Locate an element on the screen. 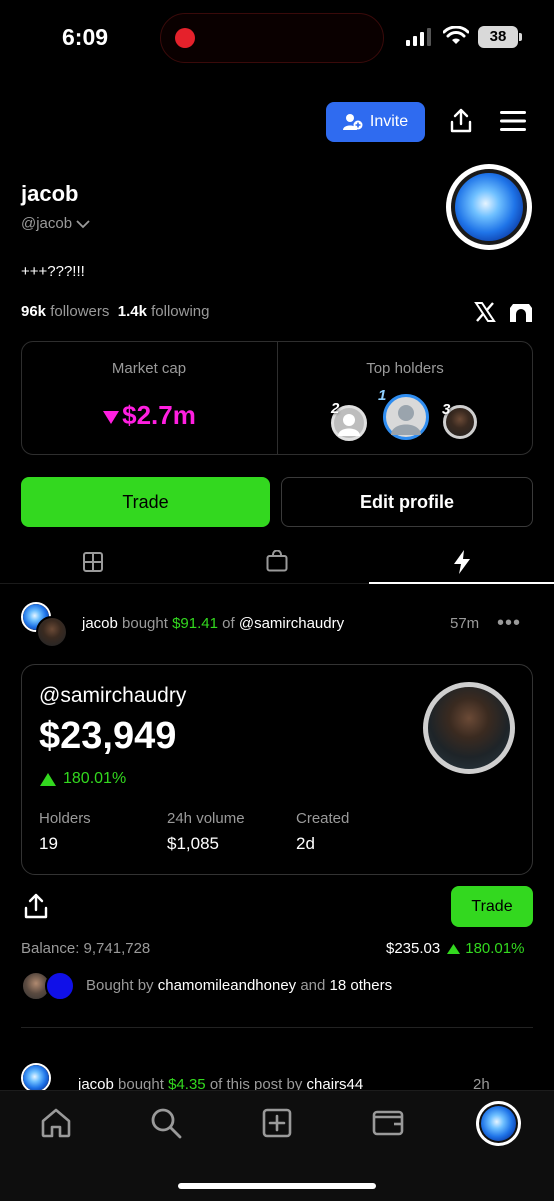 This screenshot has width=554, height=1201. add-user-icon is located at coordinates (352, 122).